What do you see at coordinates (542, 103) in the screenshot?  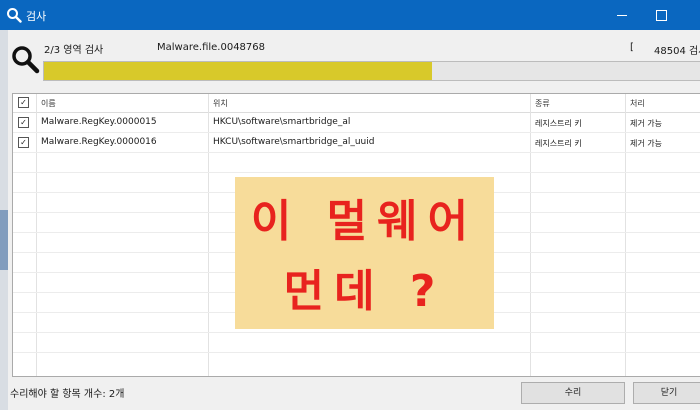 I see `column-header-type: 종류` at bounding box center [542, 103].